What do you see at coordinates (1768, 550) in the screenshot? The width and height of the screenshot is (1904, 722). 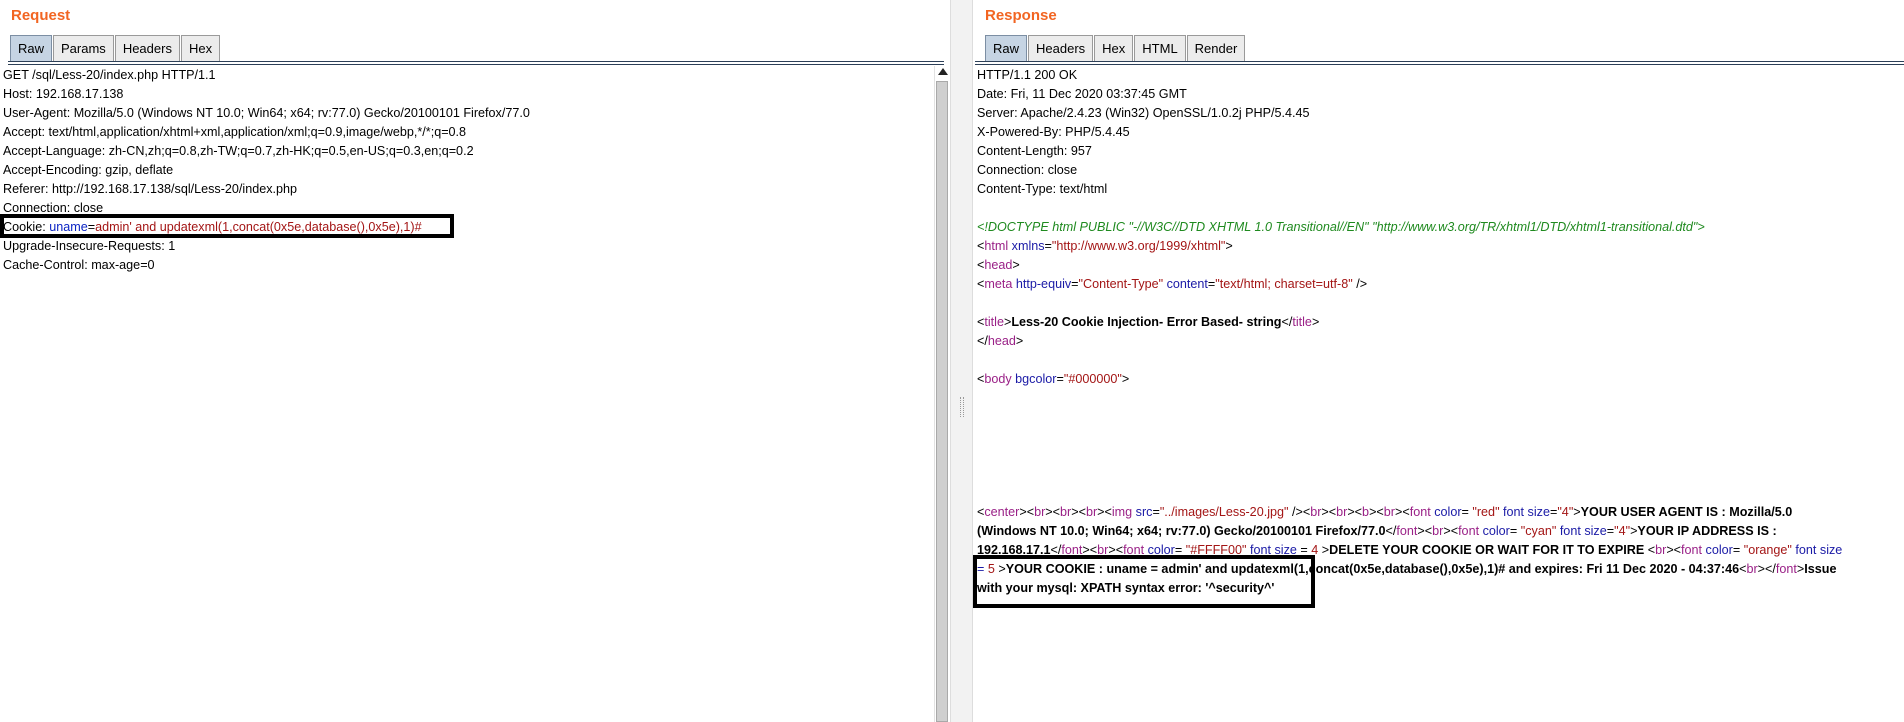 I see `font-color-orange: orange` at bounding box center [1768, 550].